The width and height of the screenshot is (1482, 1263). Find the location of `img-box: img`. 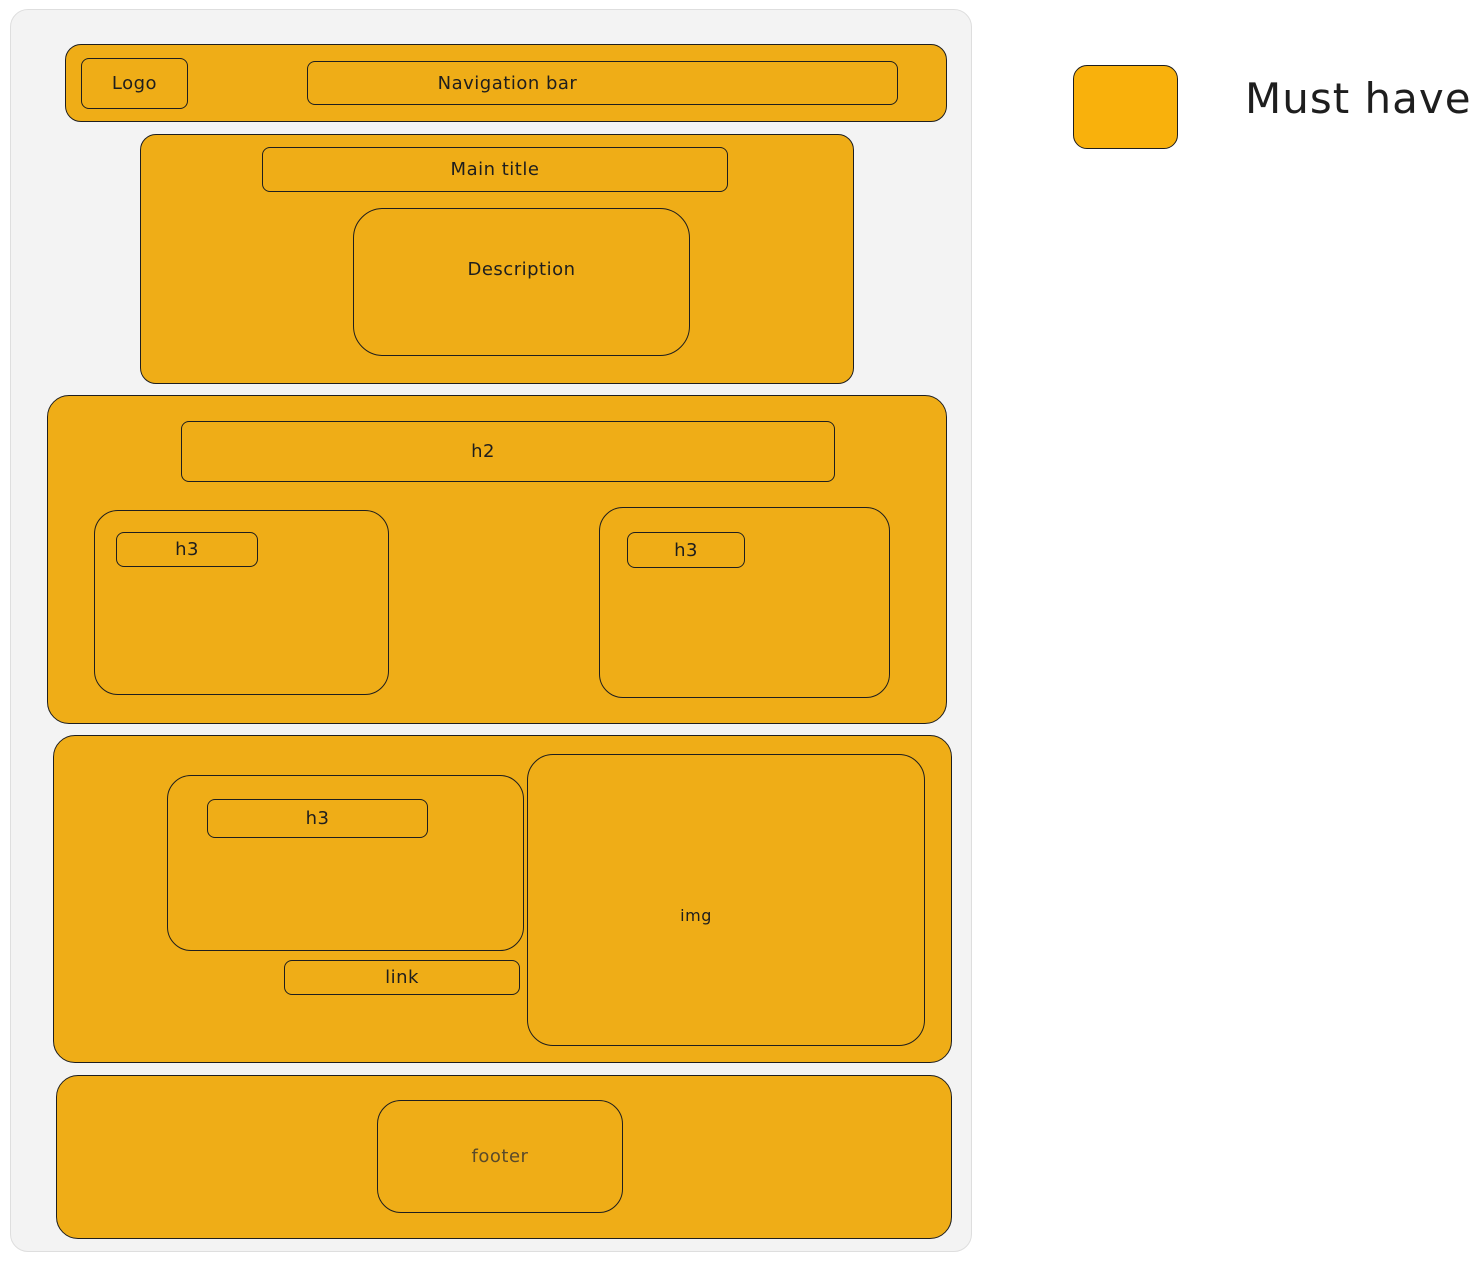

img-box: img is located at coordinates (726, 900).